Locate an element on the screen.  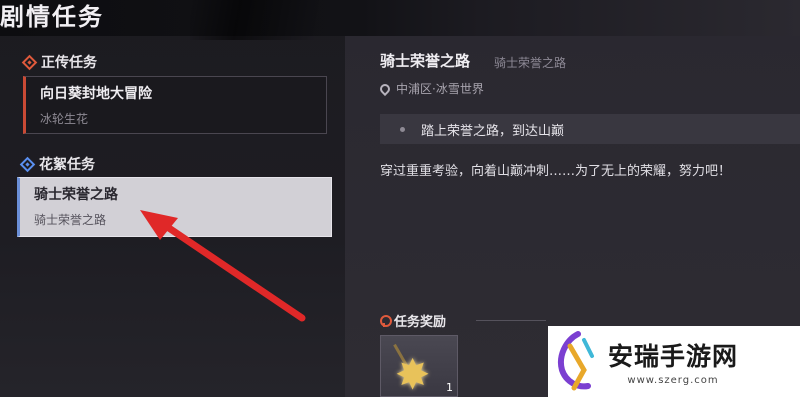
arrow-shaft is located at coordinates (231, 270).